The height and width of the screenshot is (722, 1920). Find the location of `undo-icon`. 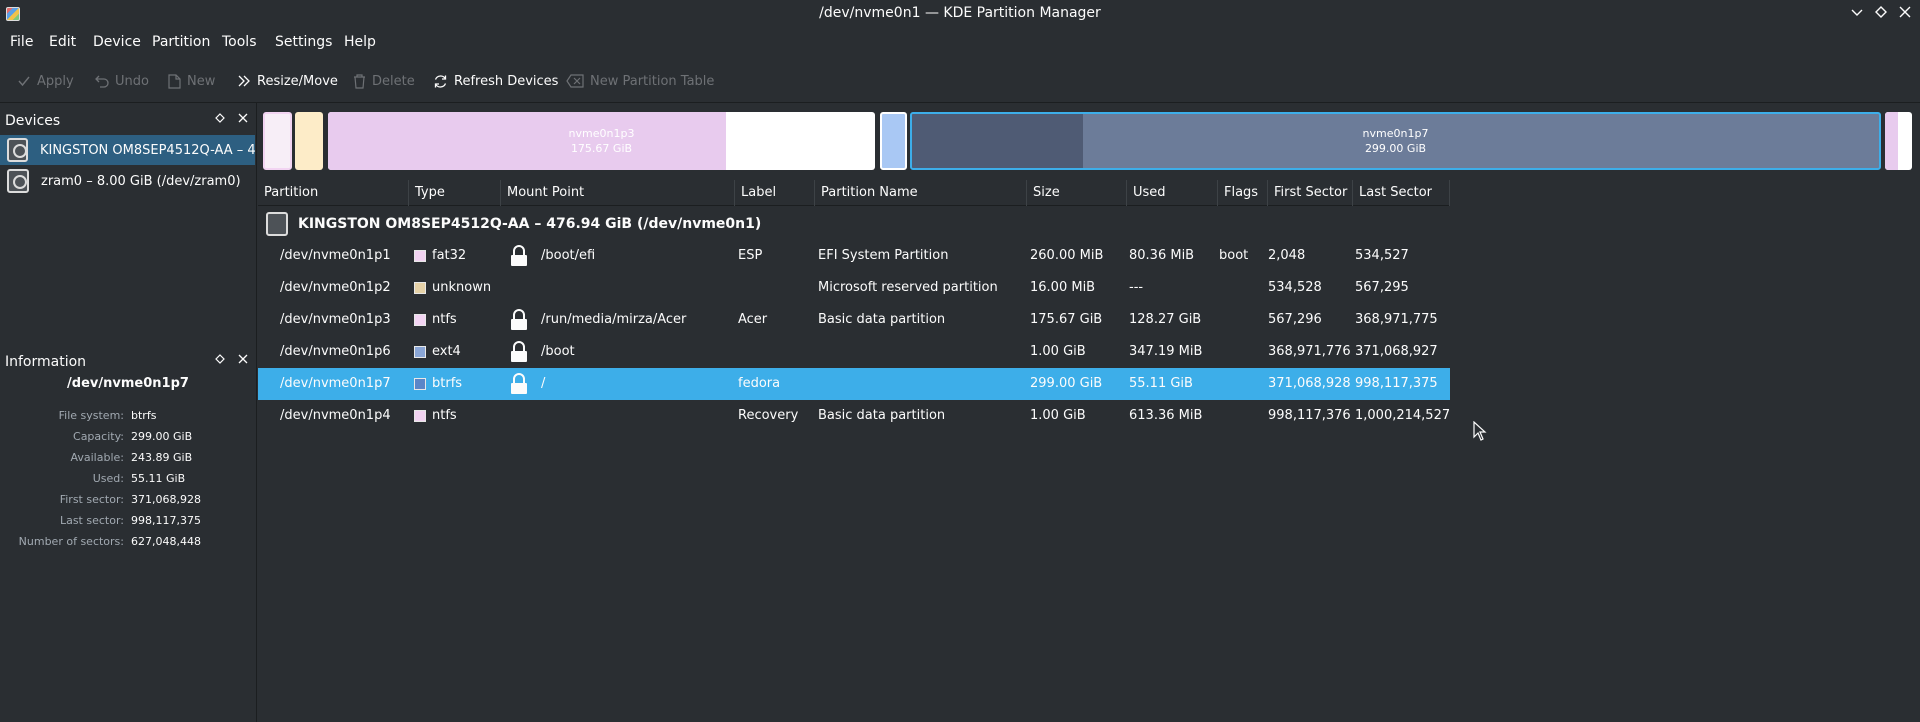

undo-icon is located at coordinates (102, 81).